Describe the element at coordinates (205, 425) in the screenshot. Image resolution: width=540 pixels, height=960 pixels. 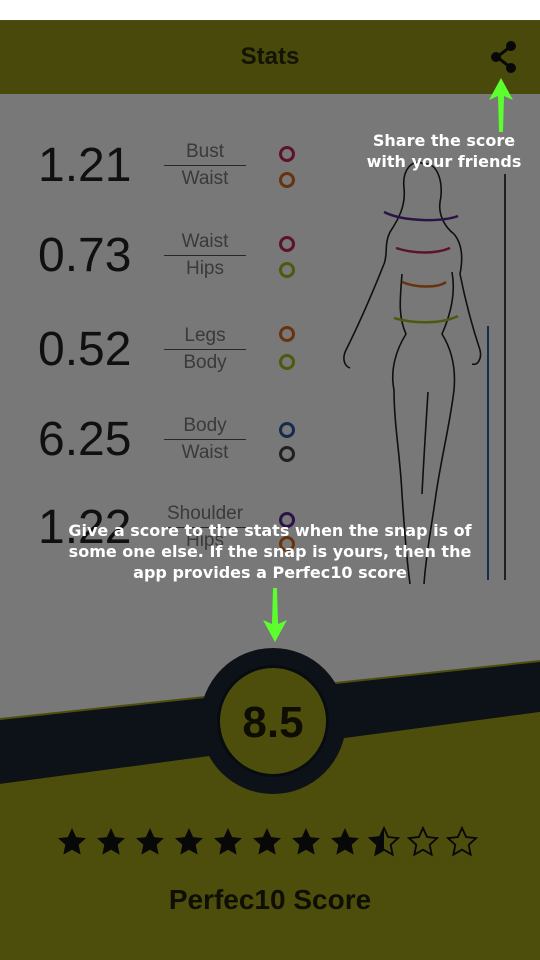
I see `ratio-top-label: Body` at that location.